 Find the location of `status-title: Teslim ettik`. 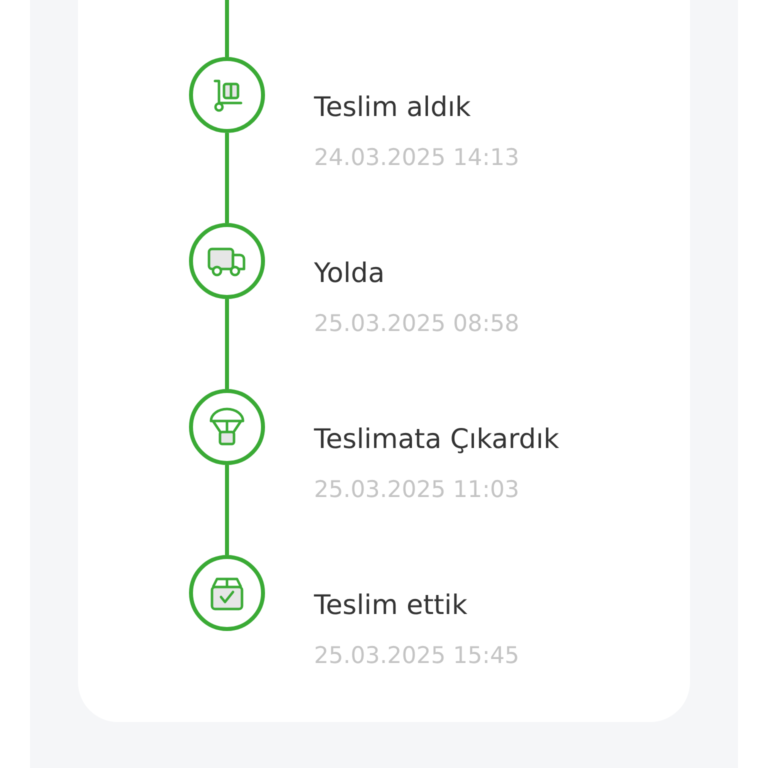

status-title: Teslim ettik is located at coordinates (391, 606).